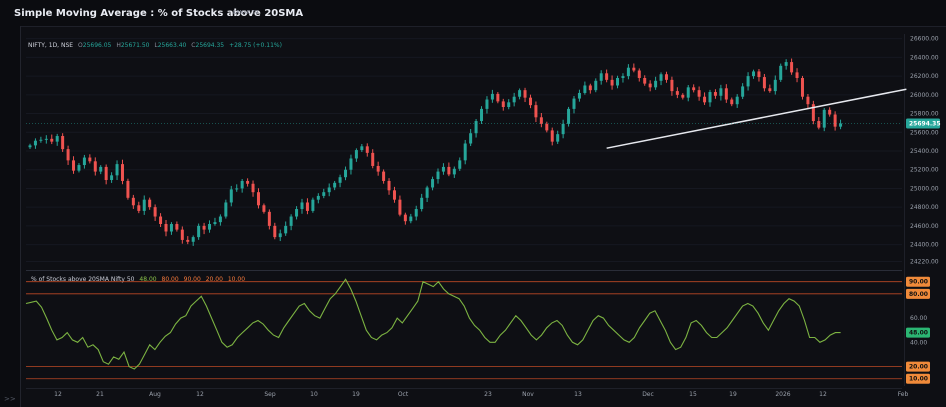 This screenshot has width=946, height=407. What do you see at coordinates (356, 394) in the screenshot?
I see `time-tick-label: 19` at bounding box center [356, 394].